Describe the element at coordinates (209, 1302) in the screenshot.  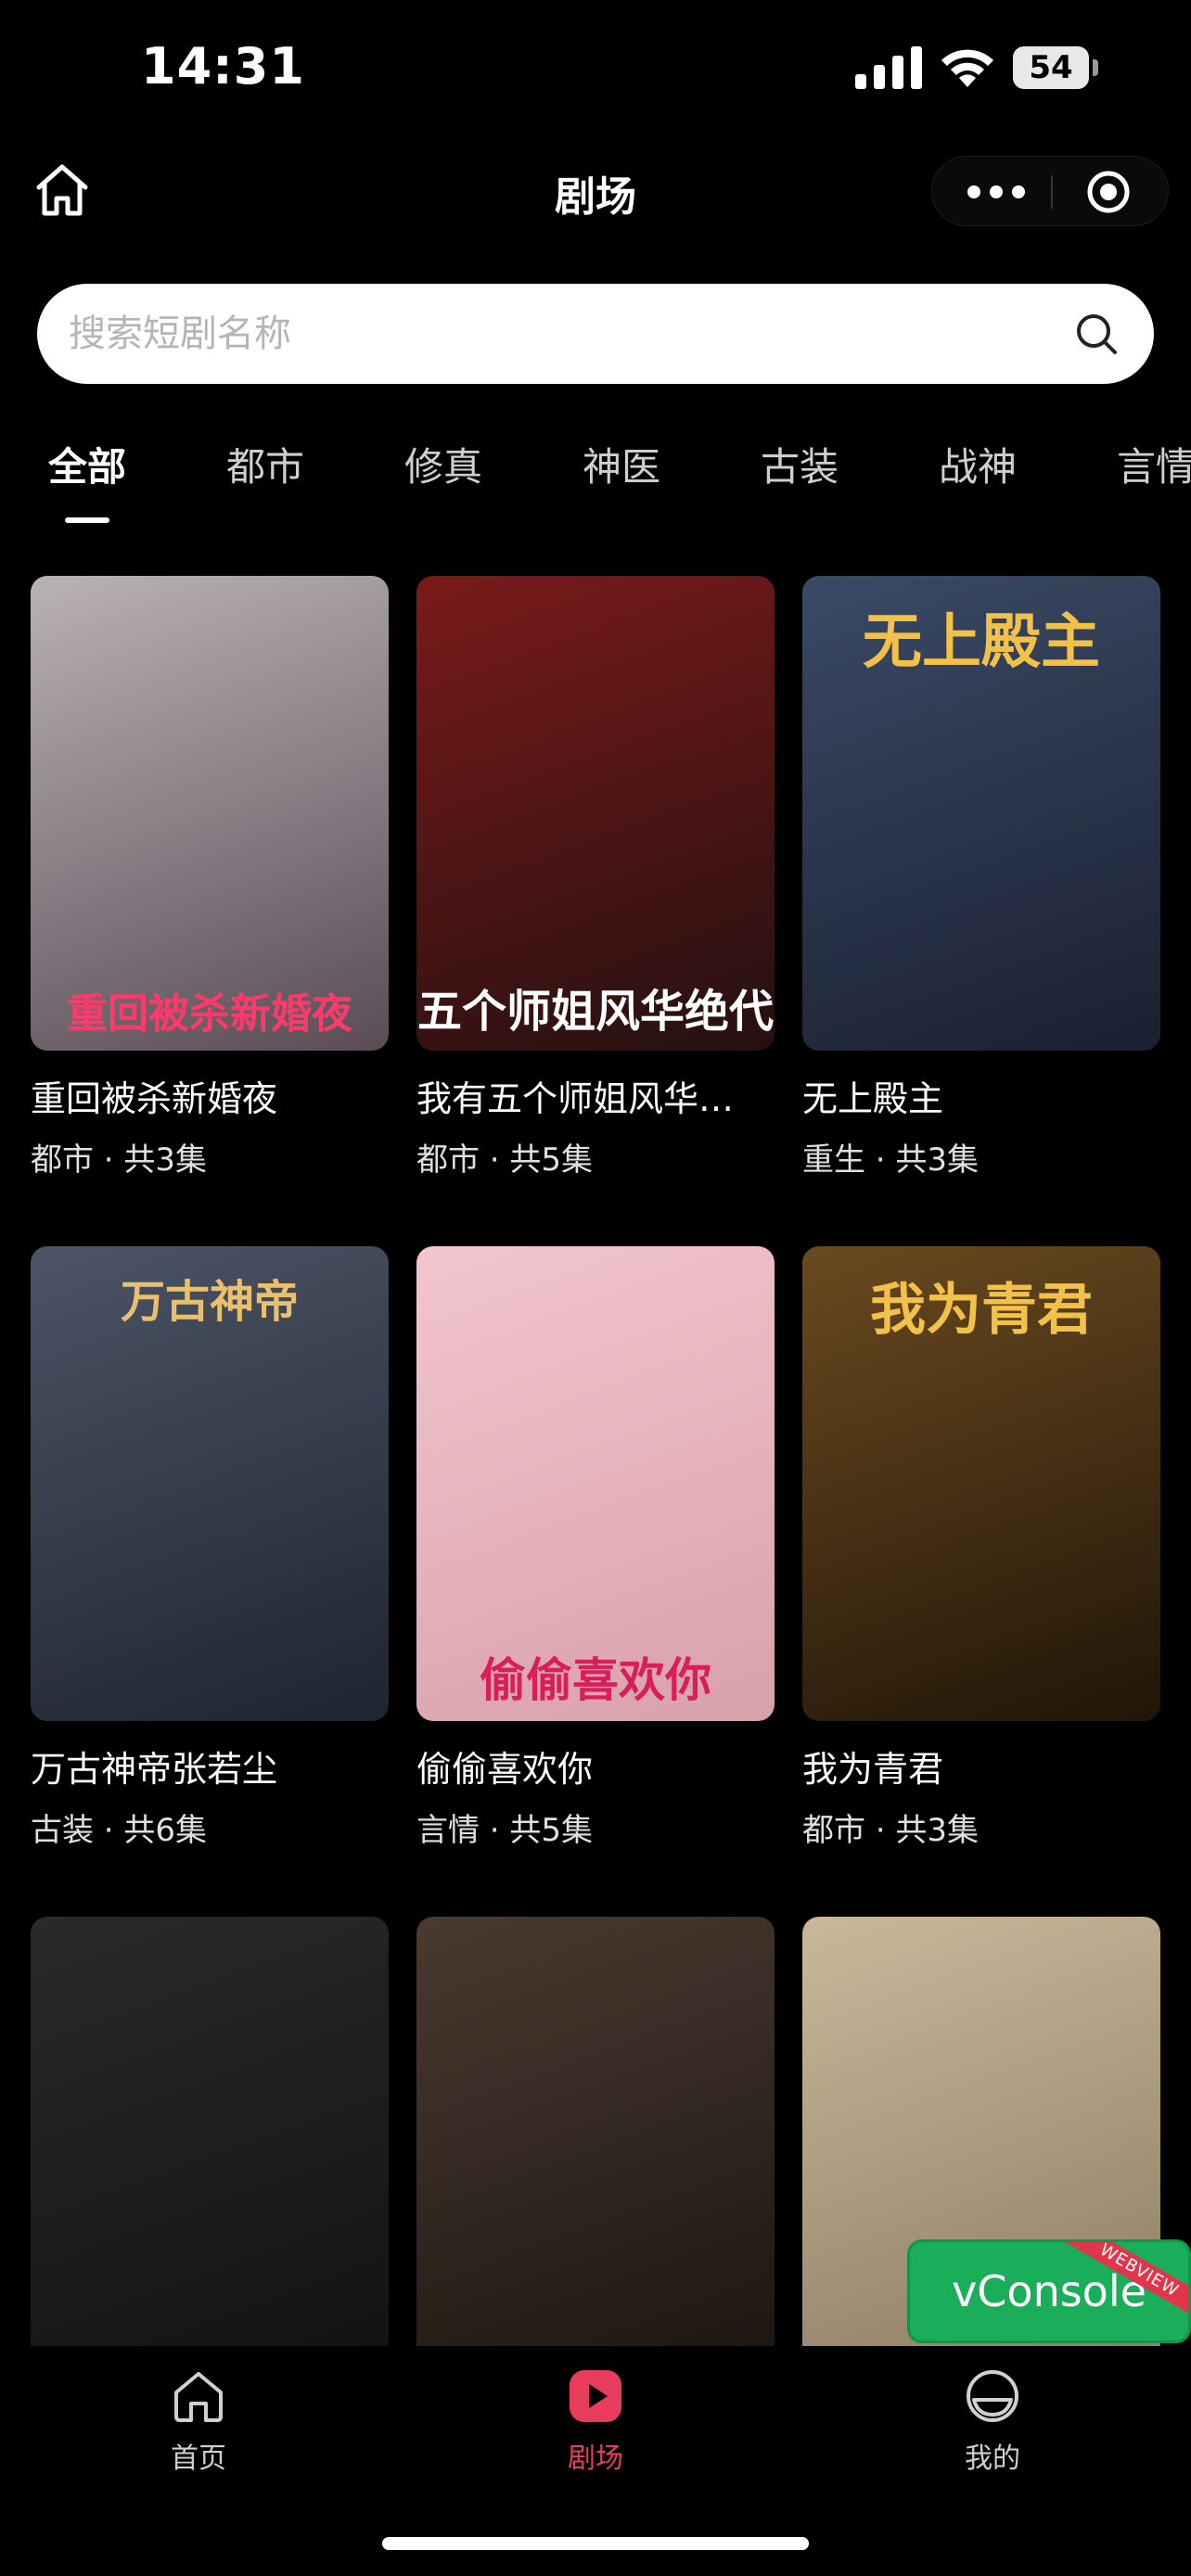
I see `poster-title-art: 万古神帝` at that location.